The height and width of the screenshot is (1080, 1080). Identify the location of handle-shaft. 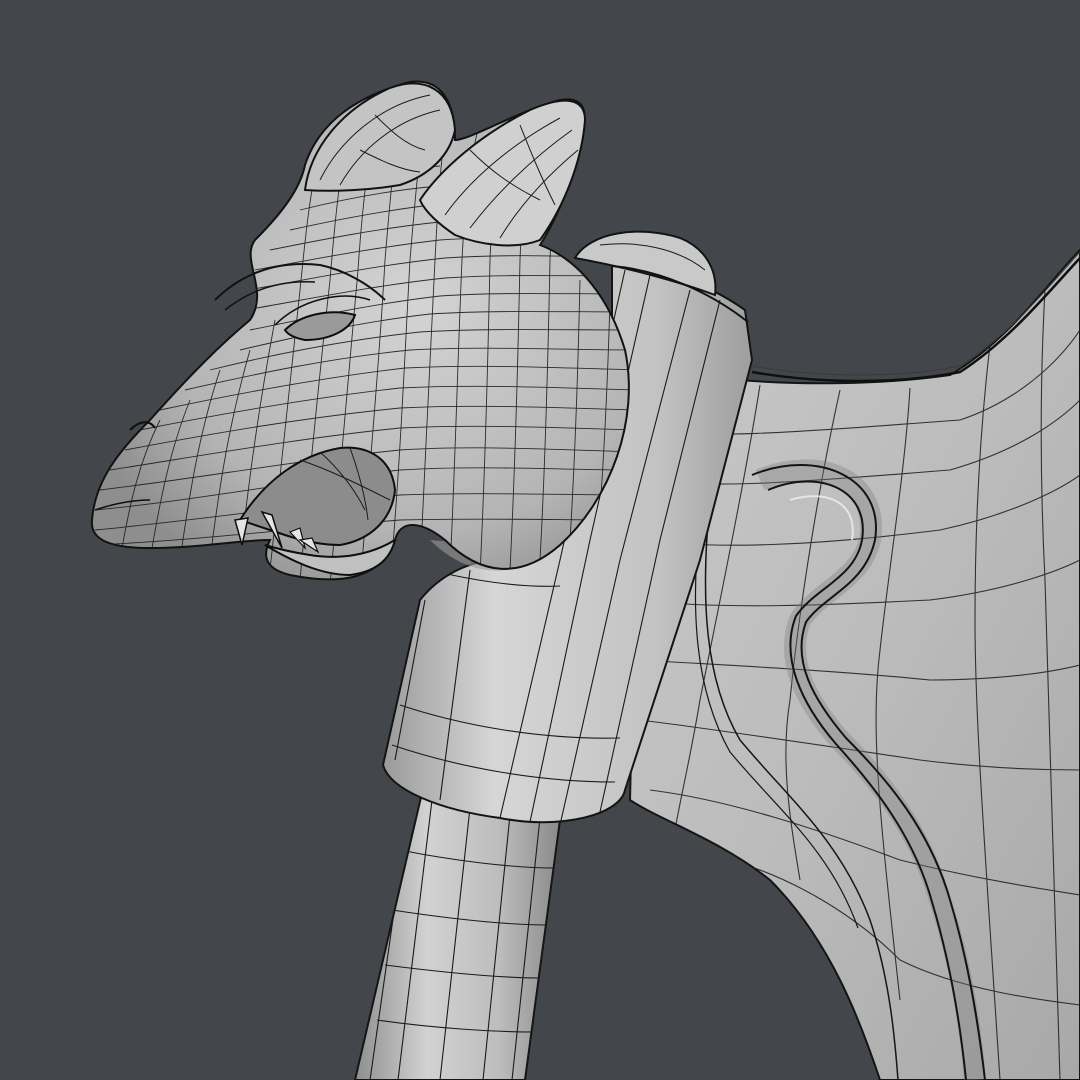
(457, 929).